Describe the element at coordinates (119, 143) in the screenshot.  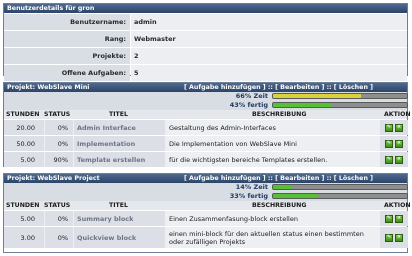
I see `task-title: Implementation` at that location.